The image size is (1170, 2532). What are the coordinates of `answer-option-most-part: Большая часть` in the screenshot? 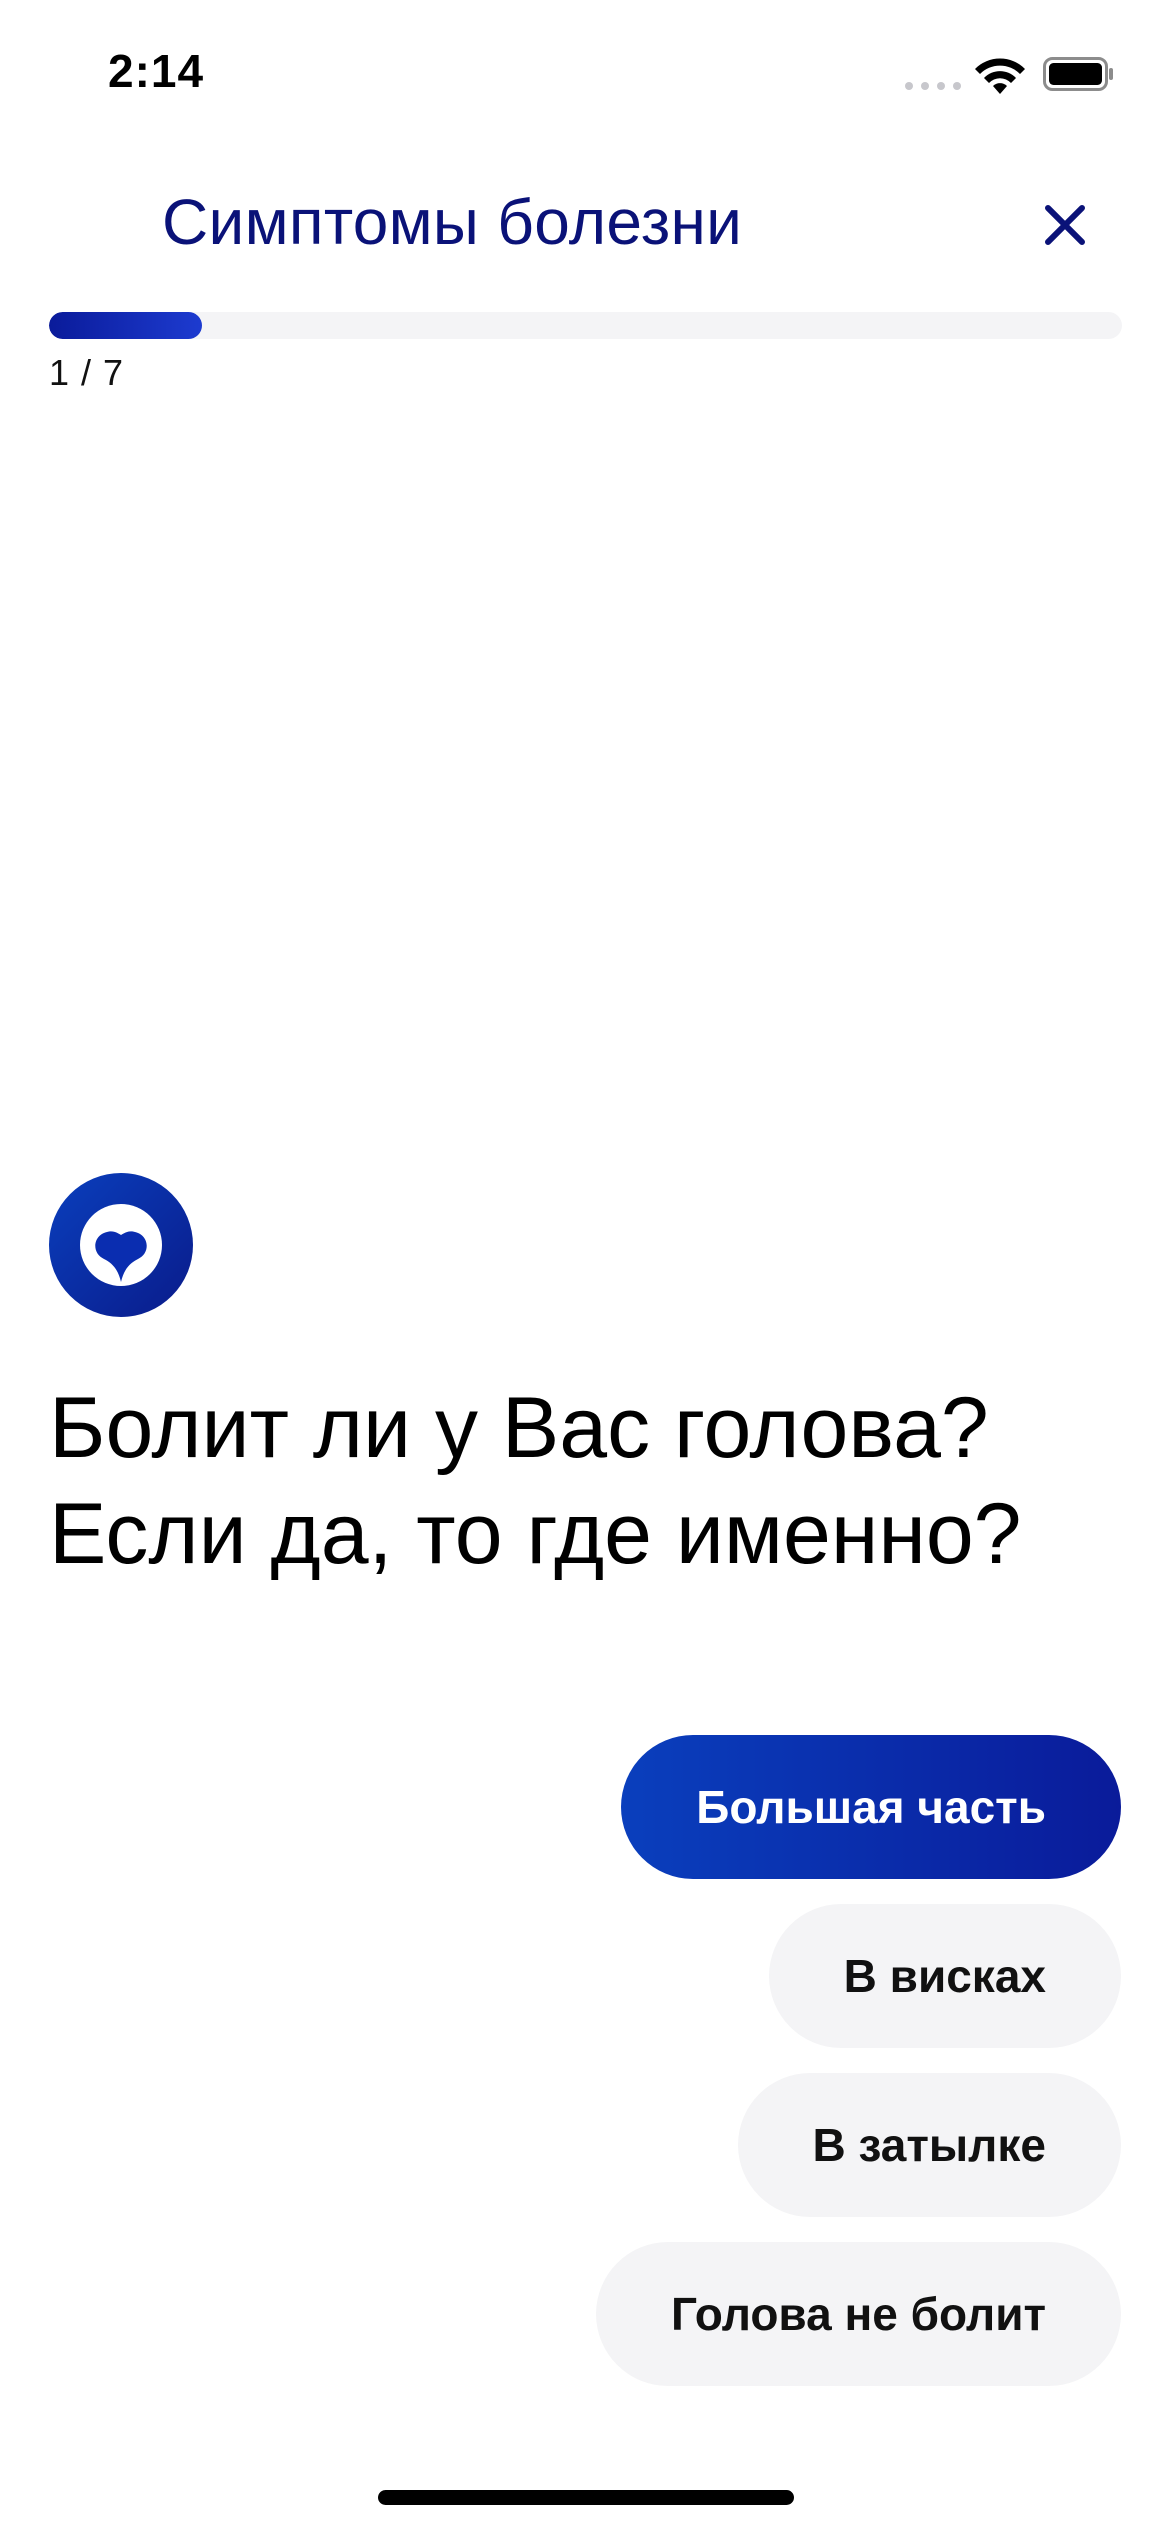 It's located at (871, 1807).